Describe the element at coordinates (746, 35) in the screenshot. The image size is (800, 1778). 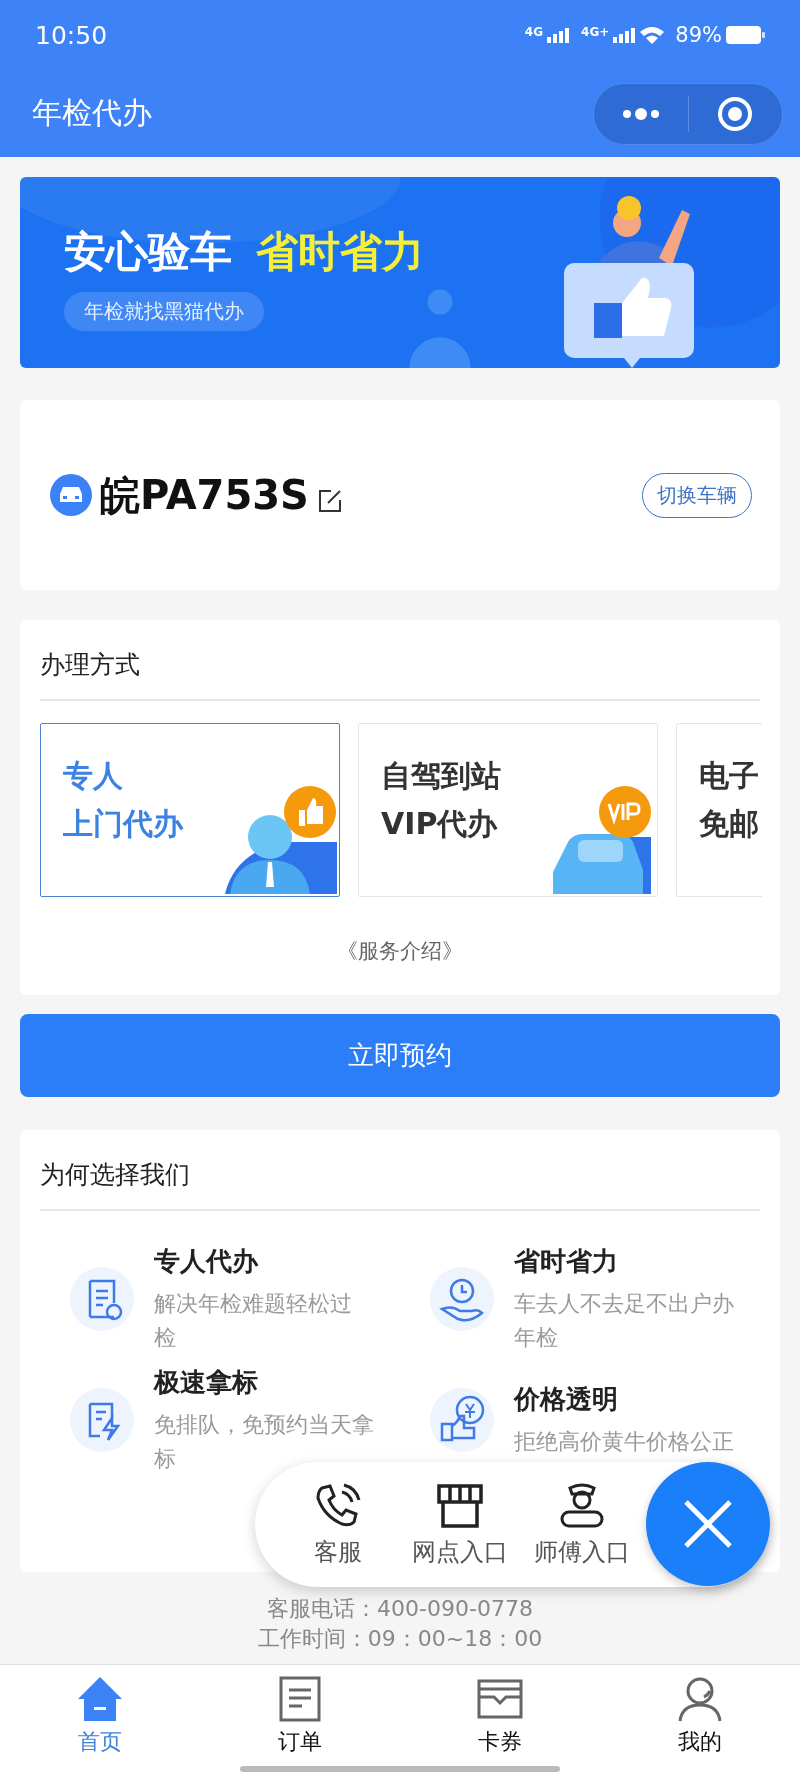
I see `battery-icon` at that location.